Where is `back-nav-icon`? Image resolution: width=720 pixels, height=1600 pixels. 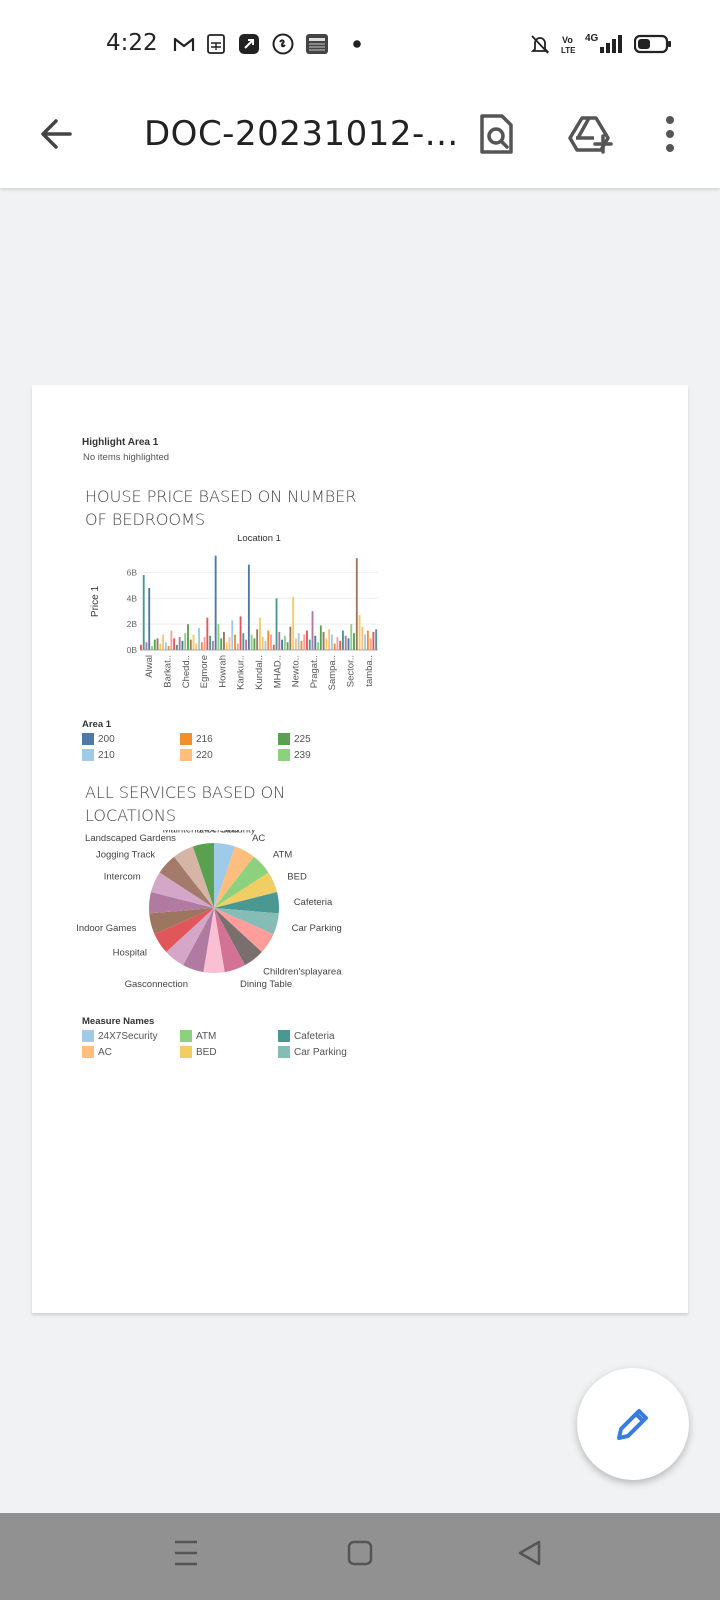
back-nav-icon is located at coordinates (530, 1553).